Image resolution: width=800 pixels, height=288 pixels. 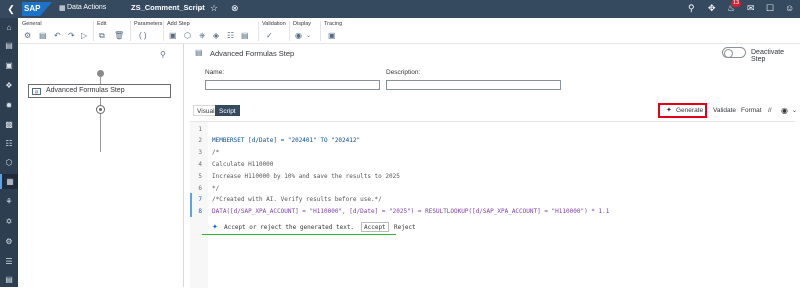 What do you see at coordinates (9, 181) in the screenshot?
I see `data-actions-nav-icon: ▦` at bounding box center [9, 181].